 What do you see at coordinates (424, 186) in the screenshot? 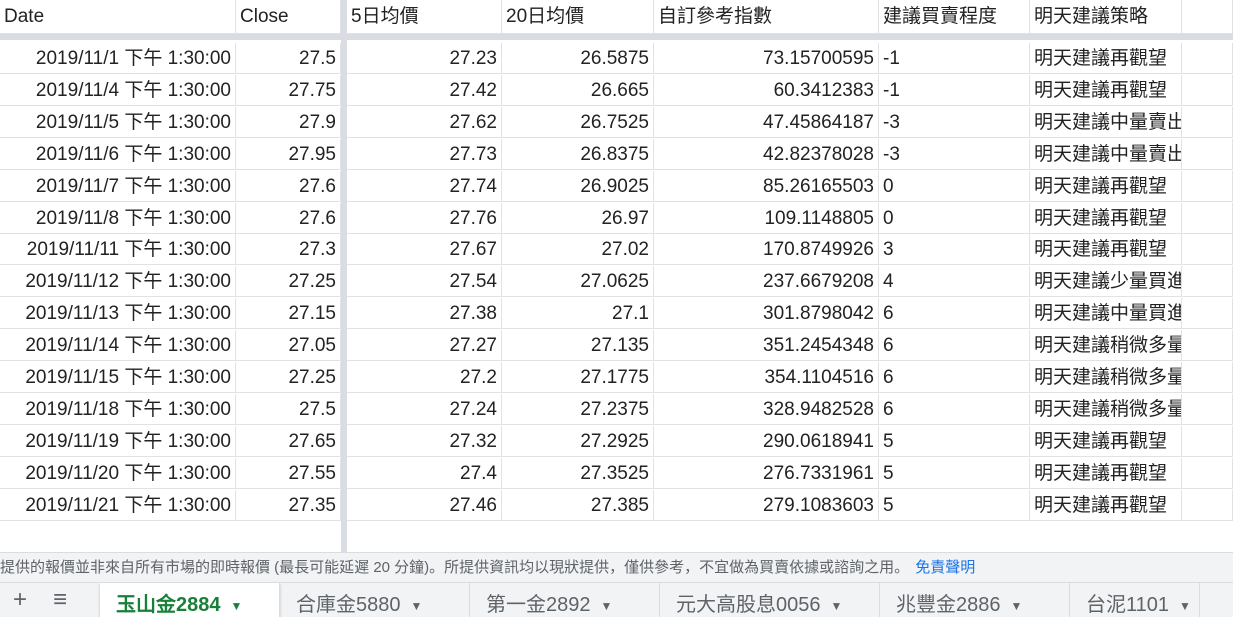
I see `cell-ma5: 27.74` at bounding box center [424, 186].